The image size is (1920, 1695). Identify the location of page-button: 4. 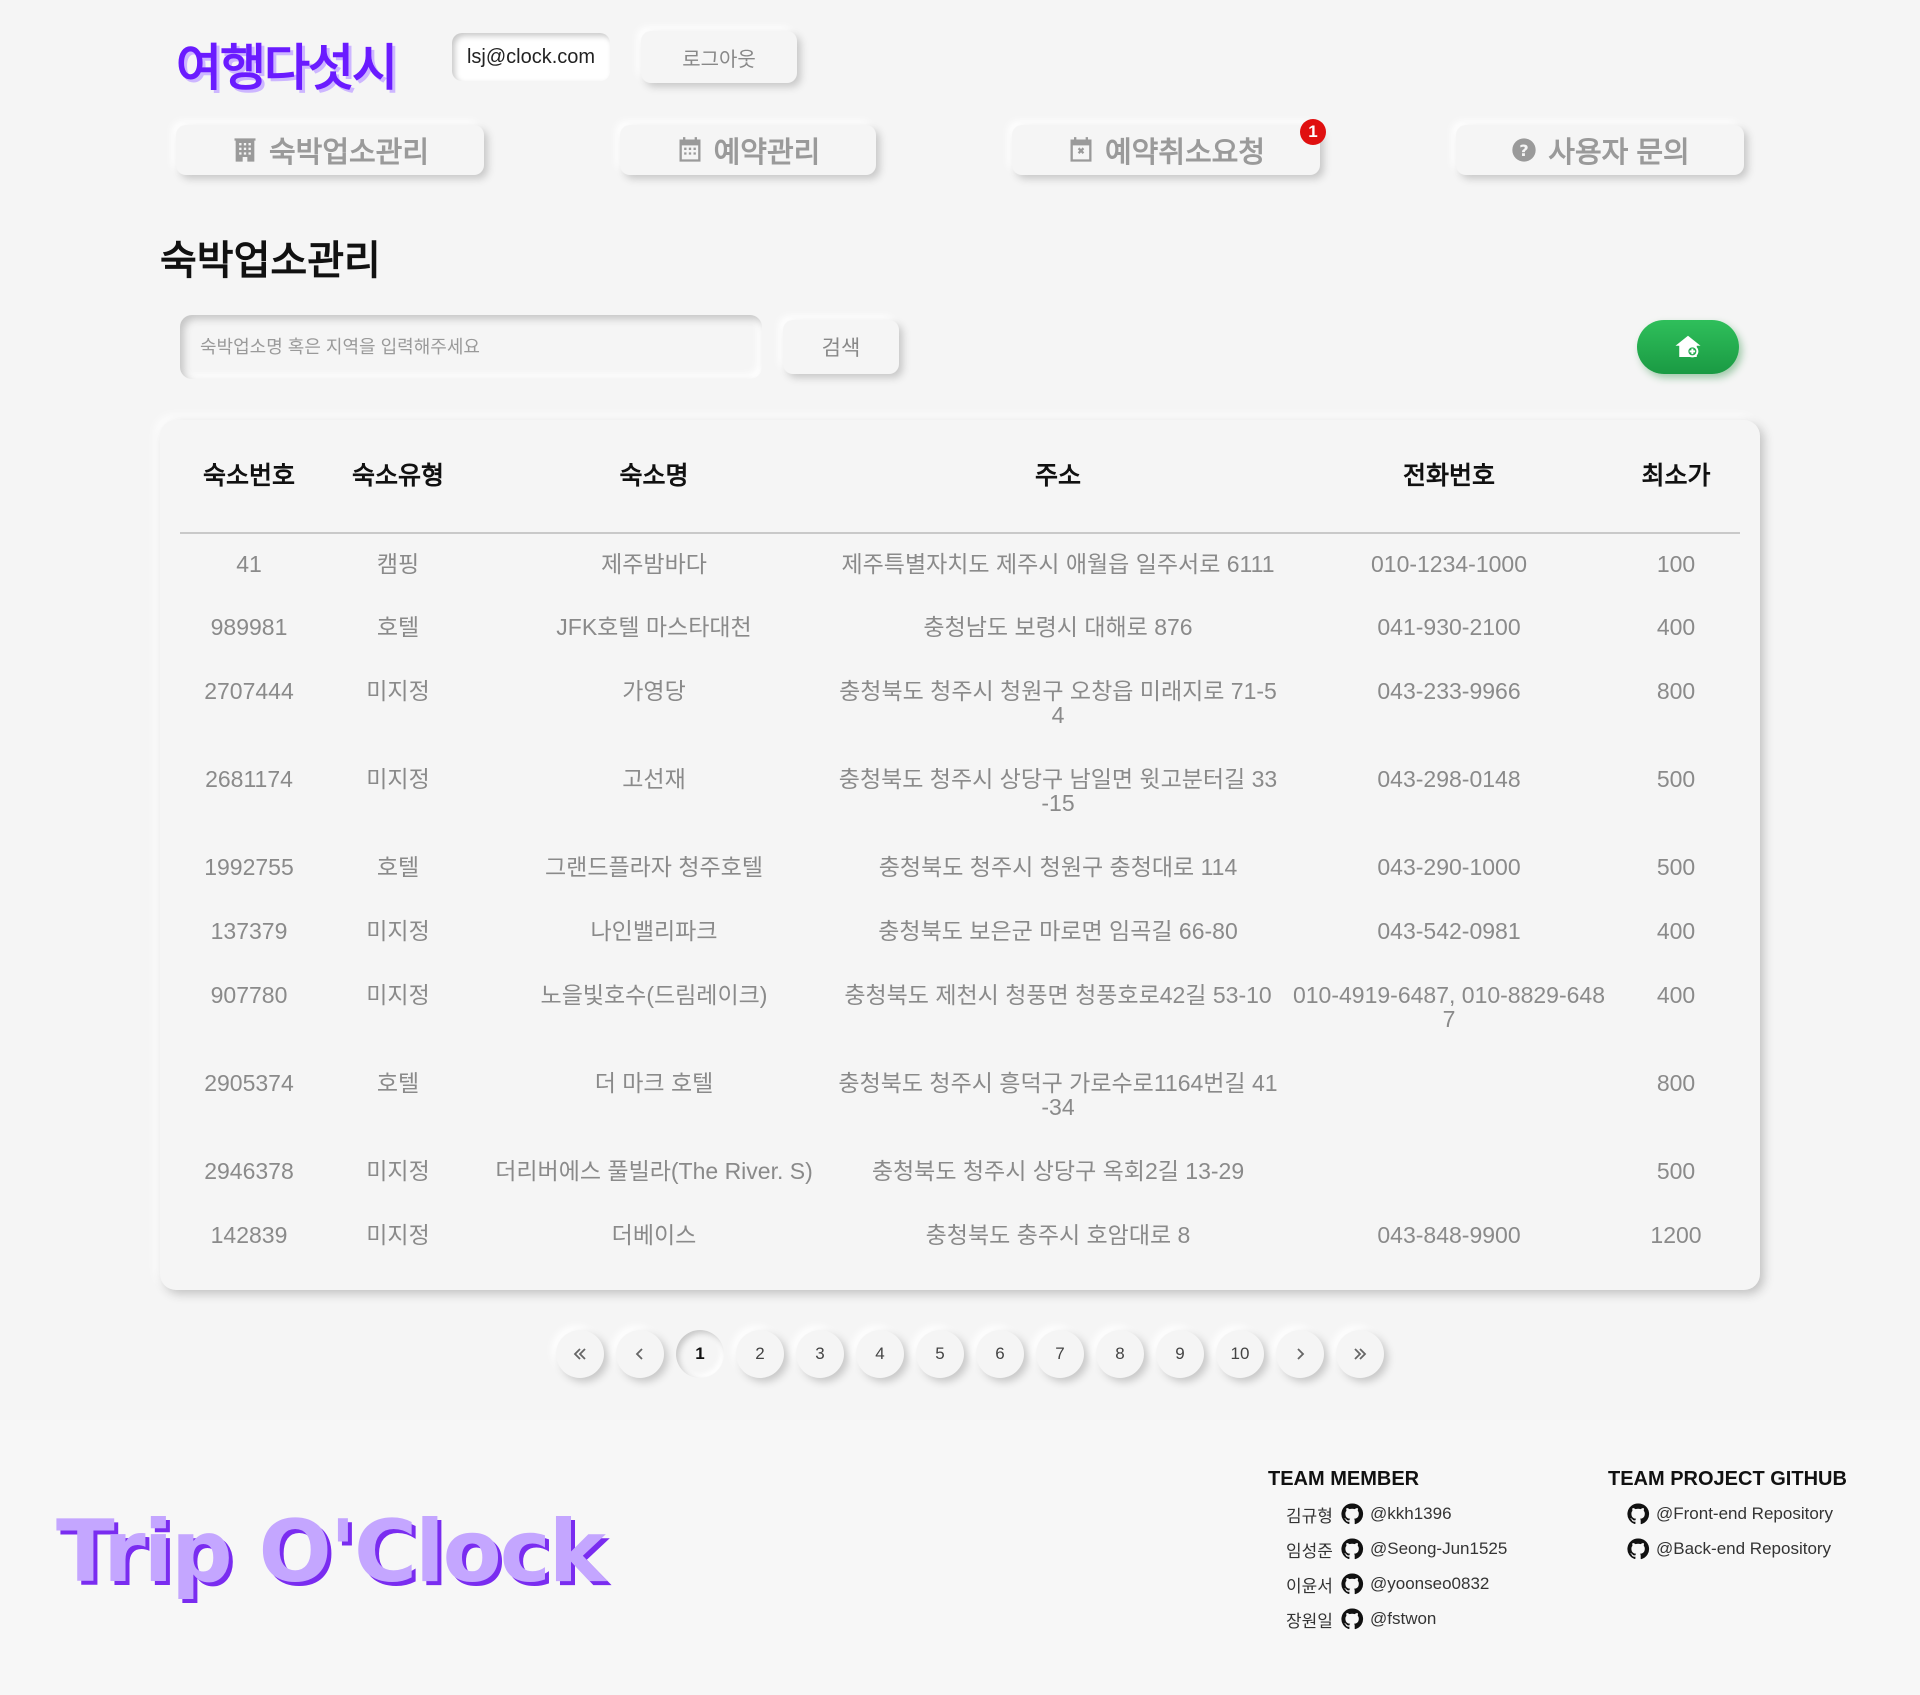
(880, 1354).